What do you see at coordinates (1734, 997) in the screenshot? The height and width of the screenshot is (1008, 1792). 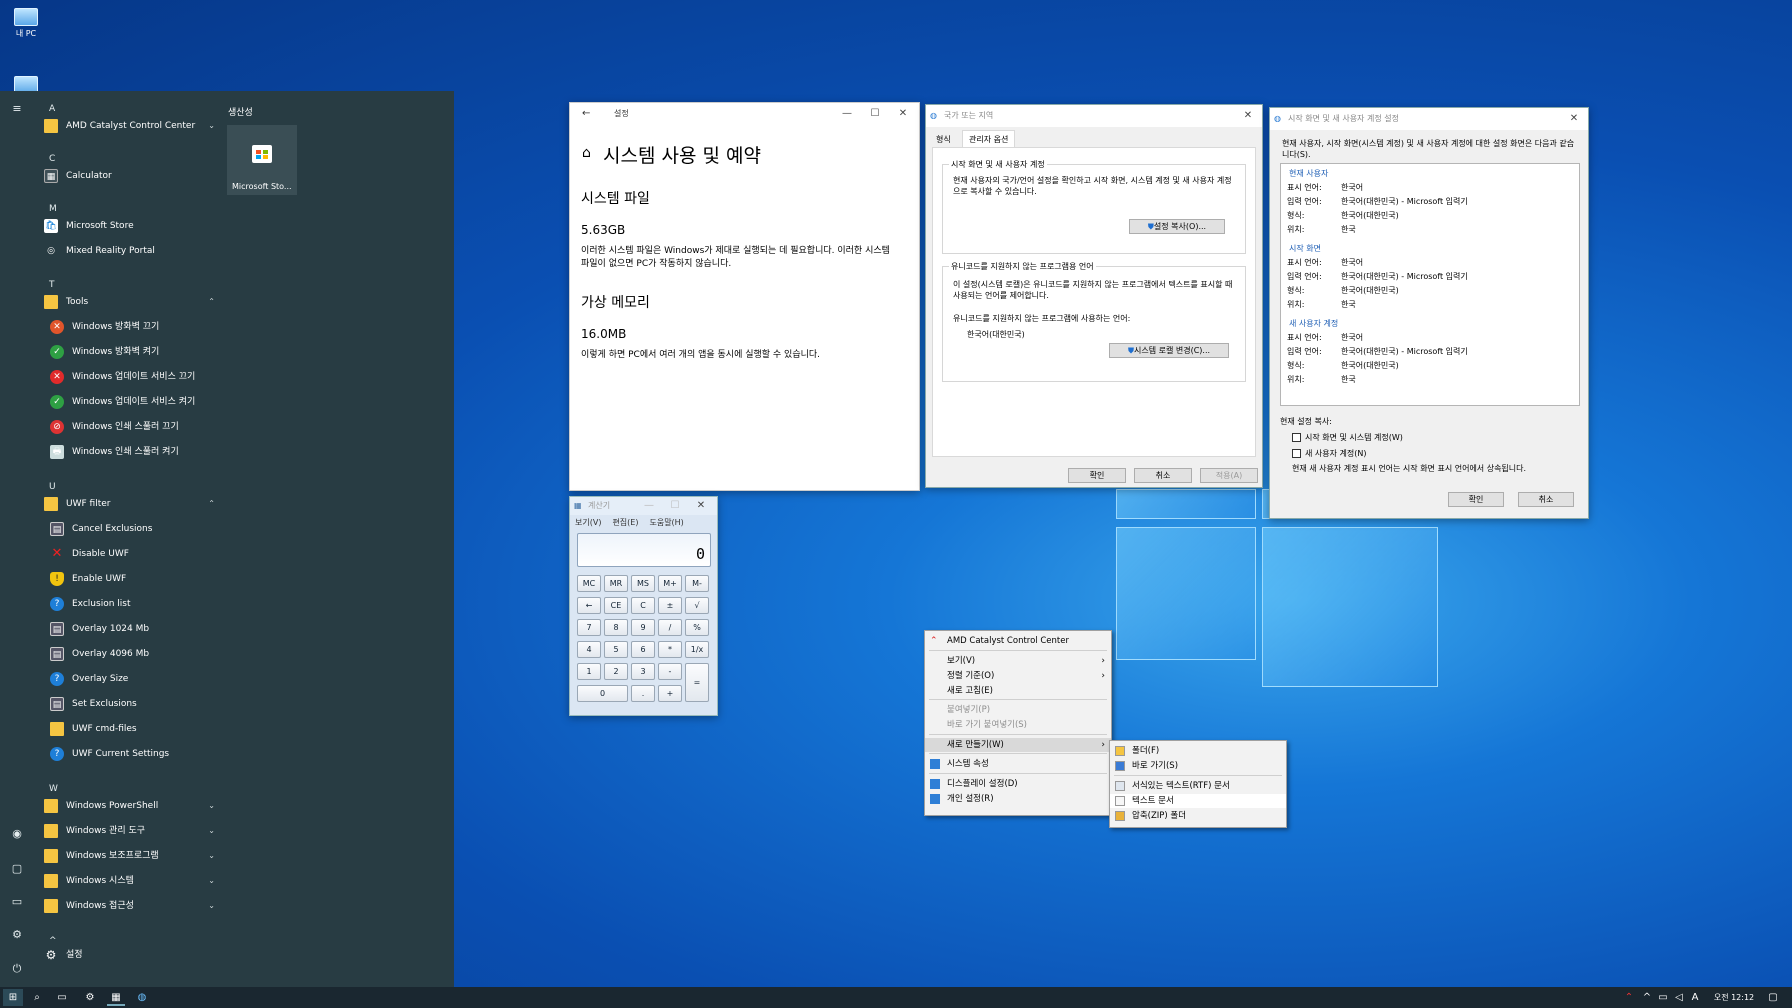 I see `tray-clock: 오전 12:12` at bounding box center [1734, 997].